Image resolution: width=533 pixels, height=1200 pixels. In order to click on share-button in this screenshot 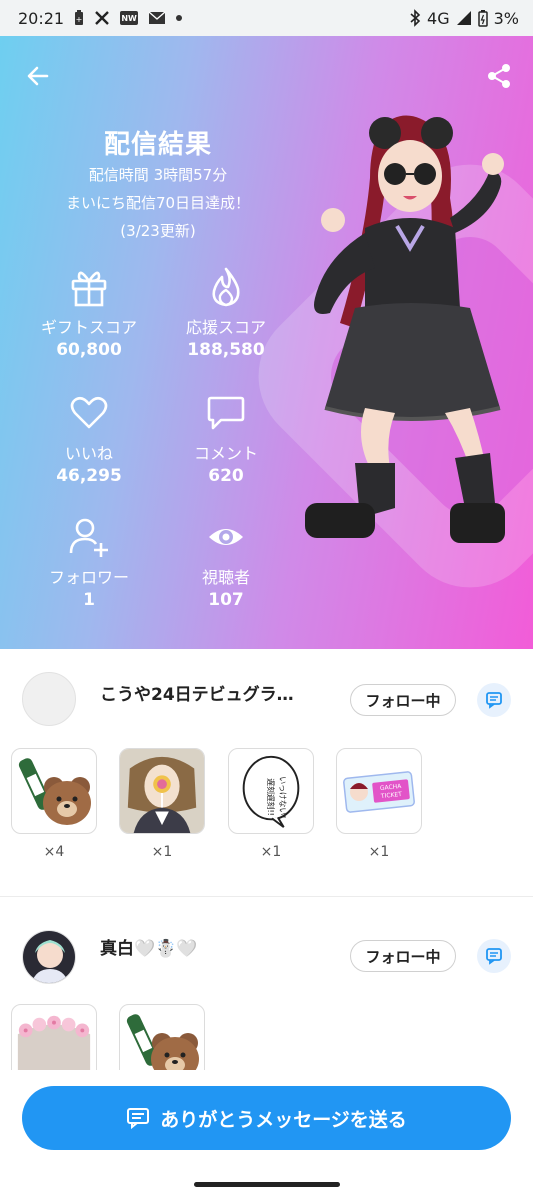, I will do `click(499, 76)`.